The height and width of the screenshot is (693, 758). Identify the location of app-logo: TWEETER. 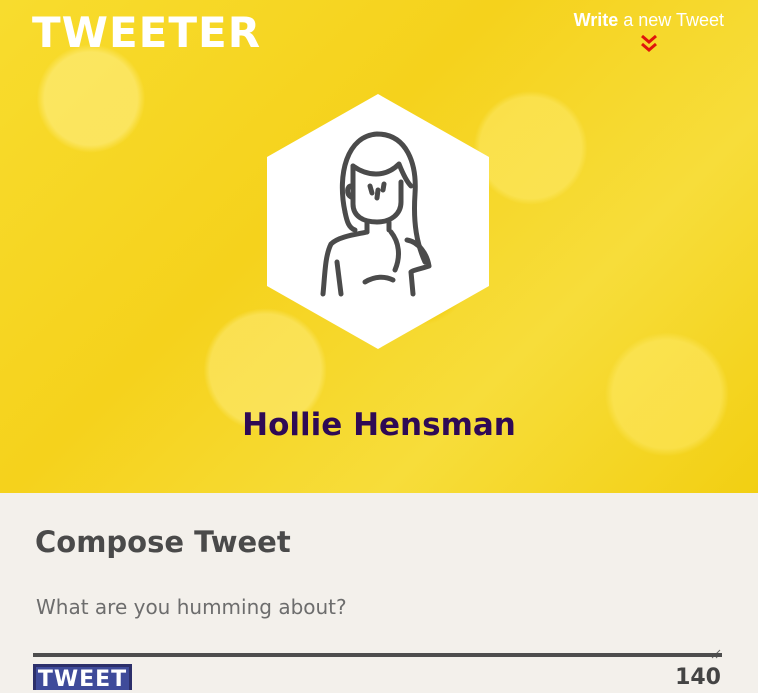
(146, 33).